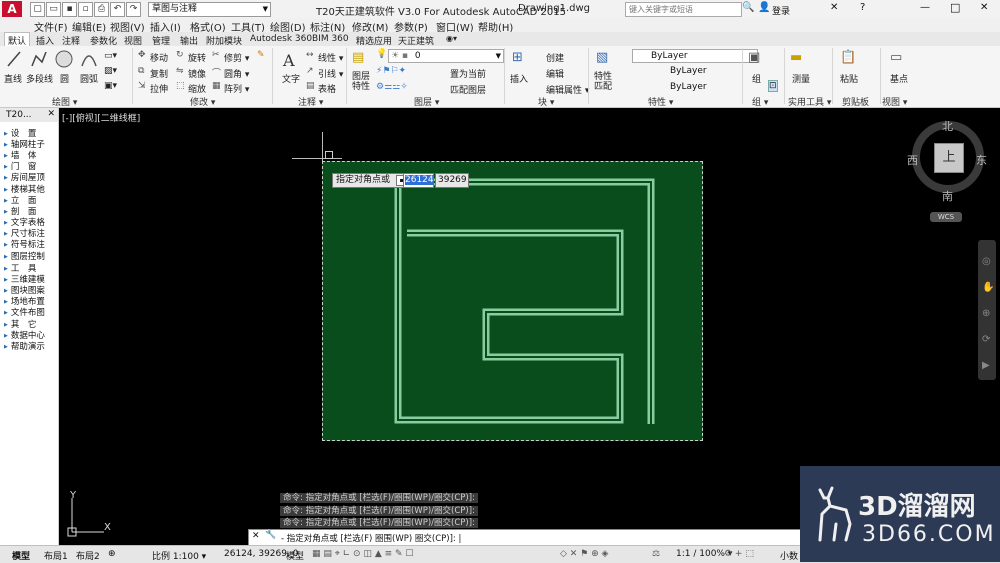  What do you see at coordinates (949, 158) in the screenshot?
I see `viewcube-top-face: 上` at bounding box center [949, 158].